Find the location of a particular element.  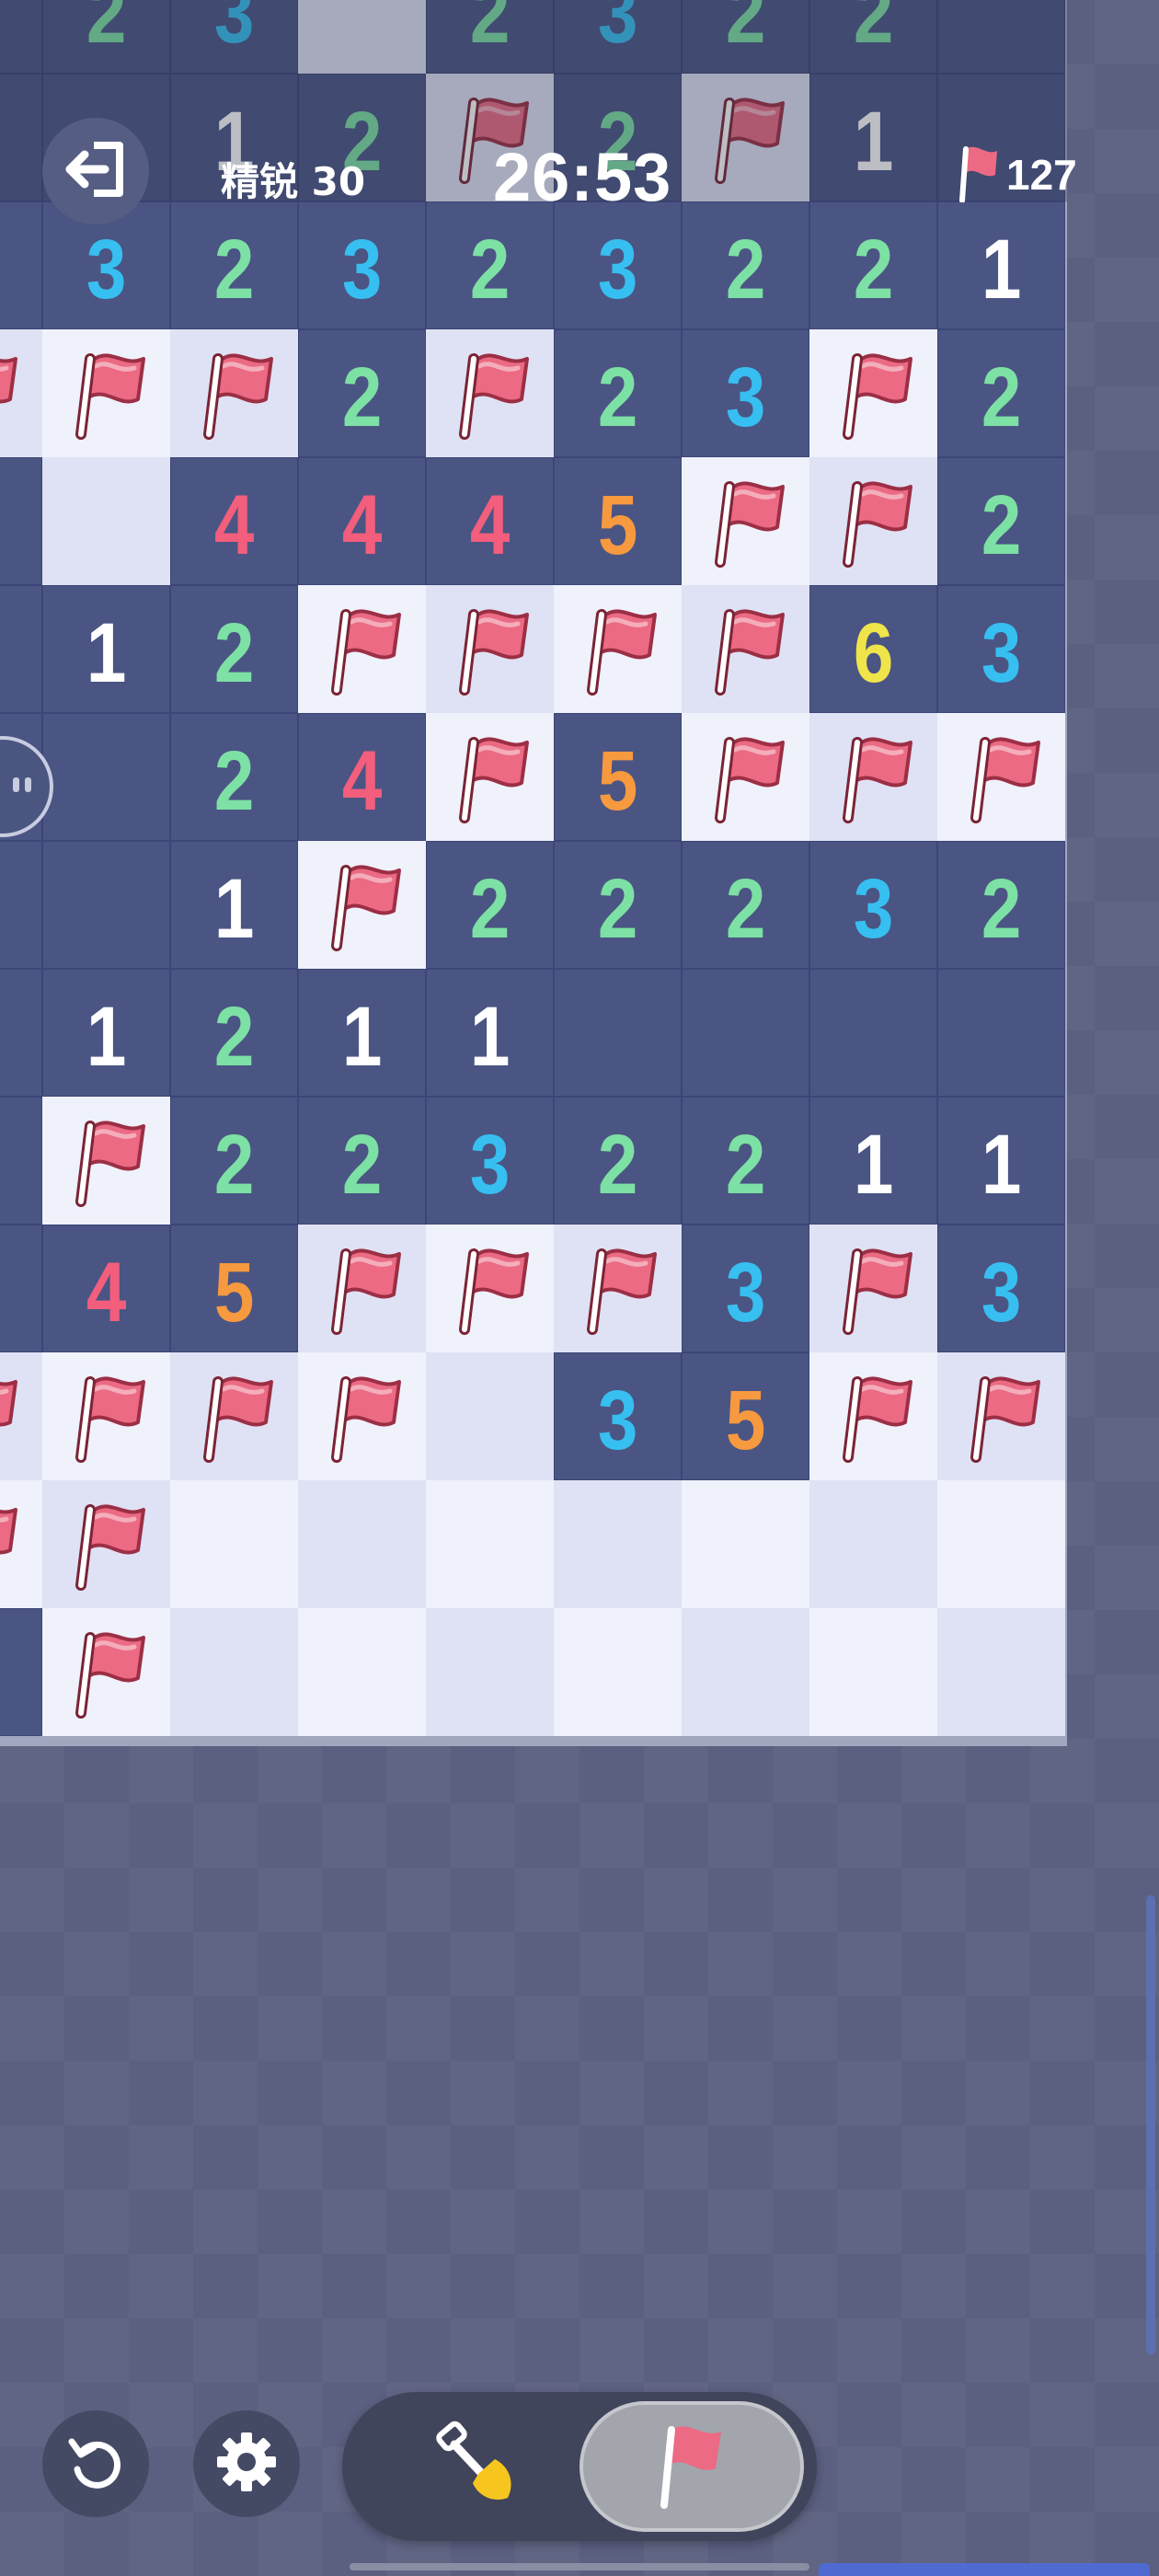

undo-button is located at coordinates (95, 2463).